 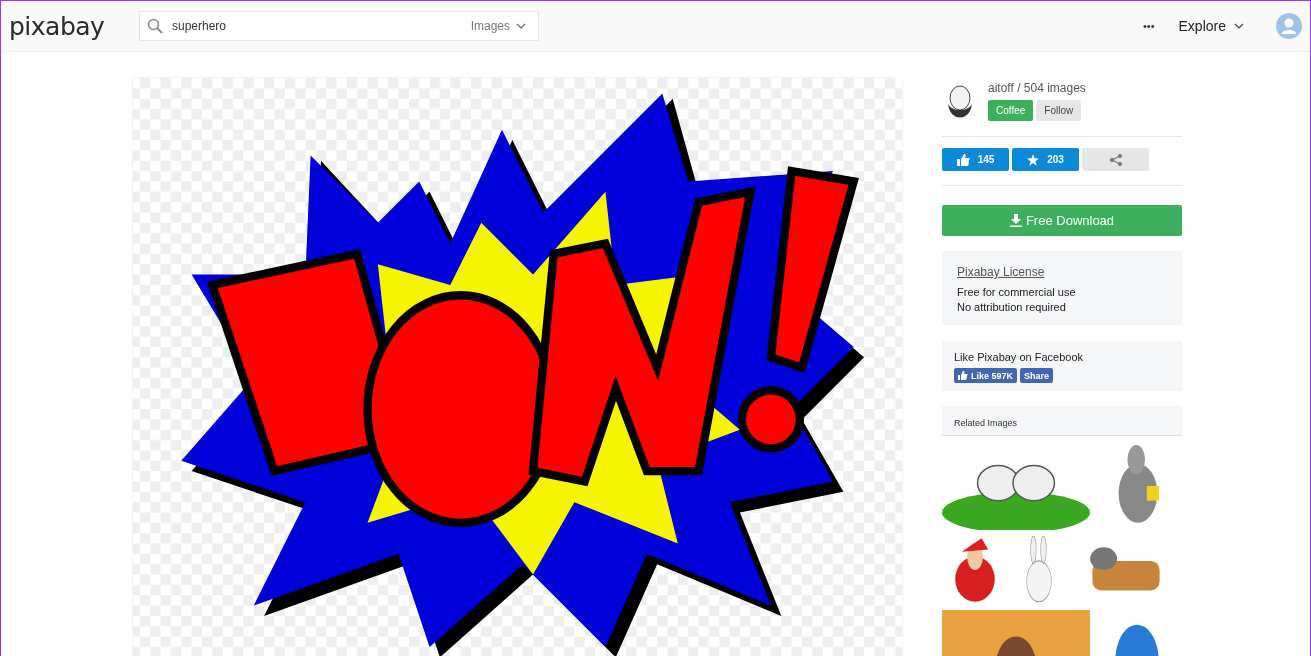 I want to click on follow-button: Follow, so click(x=1059, y=110).